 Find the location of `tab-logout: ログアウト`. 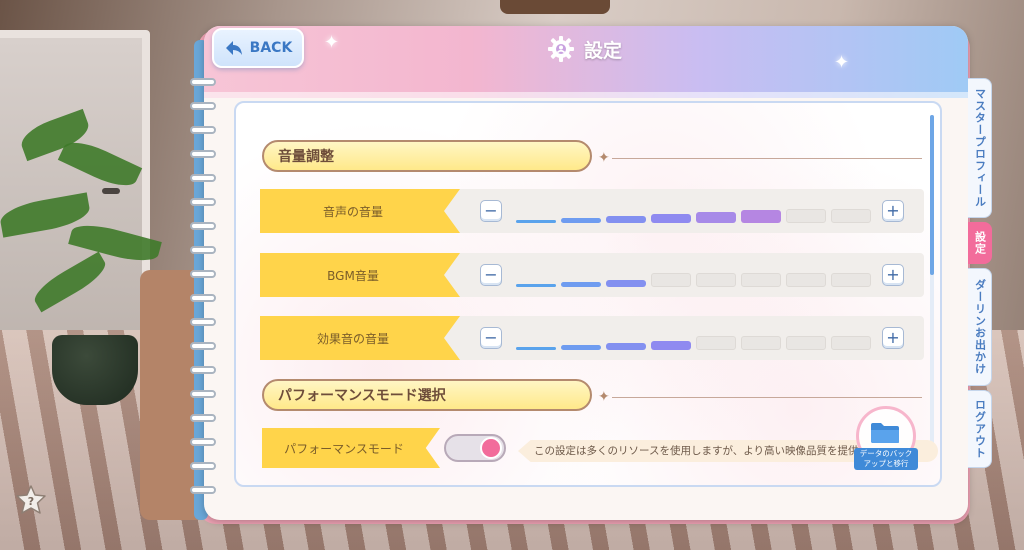

tab-logout: ログアウト is located at coordinates (980, 429).